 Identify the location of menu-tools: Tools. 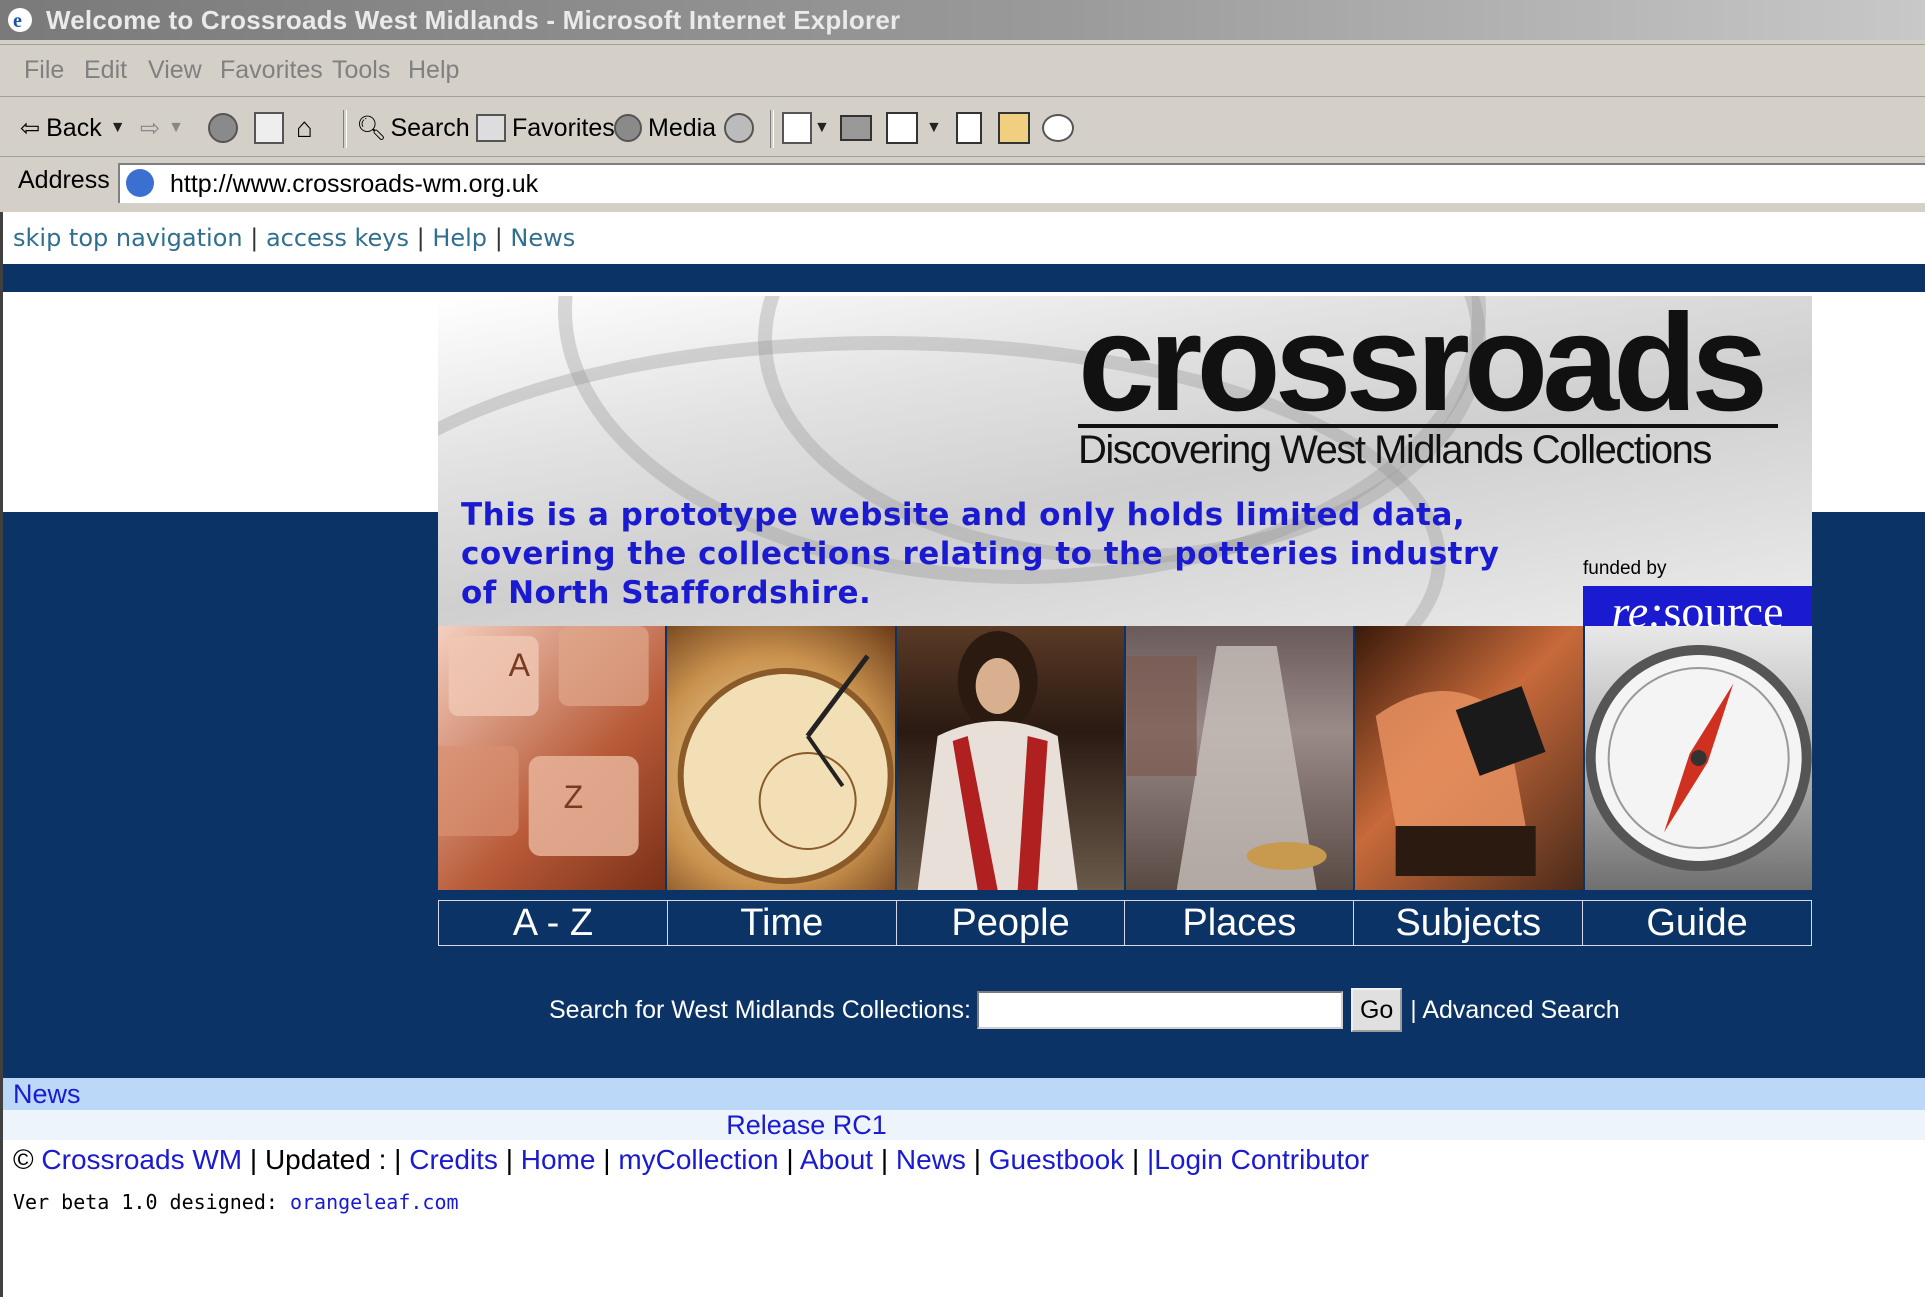
(361, 70).